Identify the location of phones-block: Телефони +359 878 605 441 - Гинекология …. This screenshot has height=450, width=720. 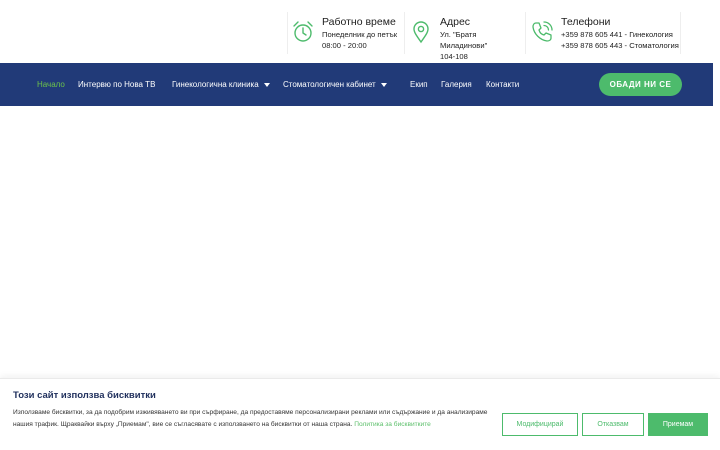
(605, 33).